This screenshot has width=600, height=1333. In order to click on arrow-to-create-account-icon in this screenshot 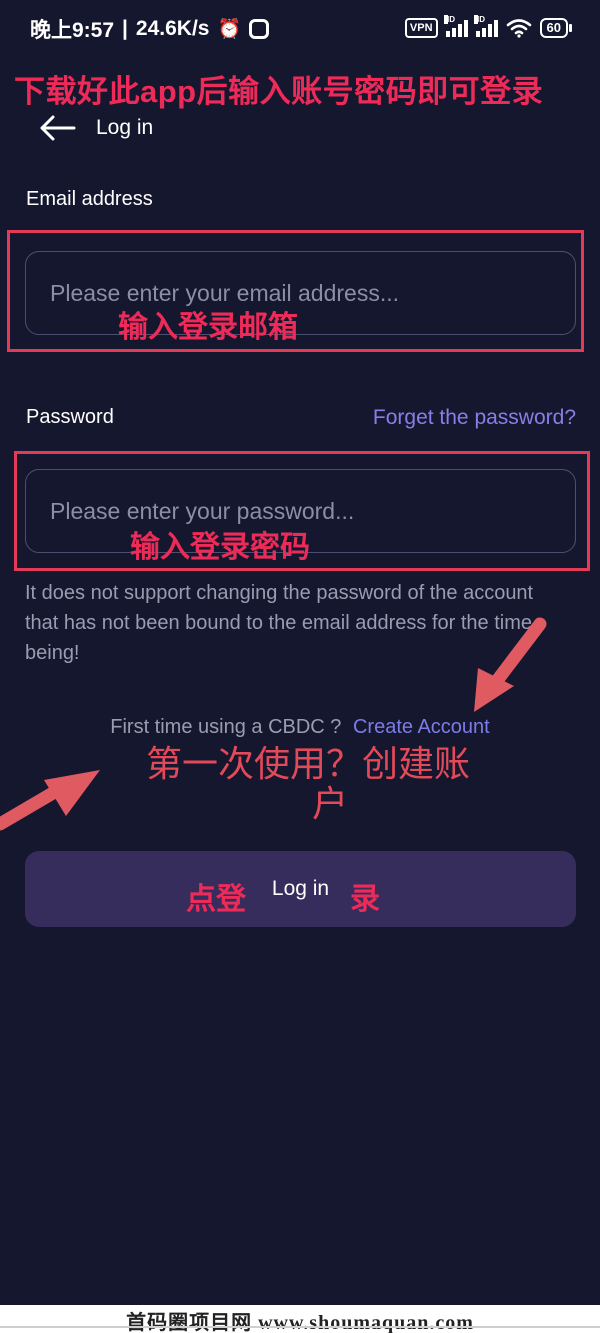, I will do `click(510, 664)`.